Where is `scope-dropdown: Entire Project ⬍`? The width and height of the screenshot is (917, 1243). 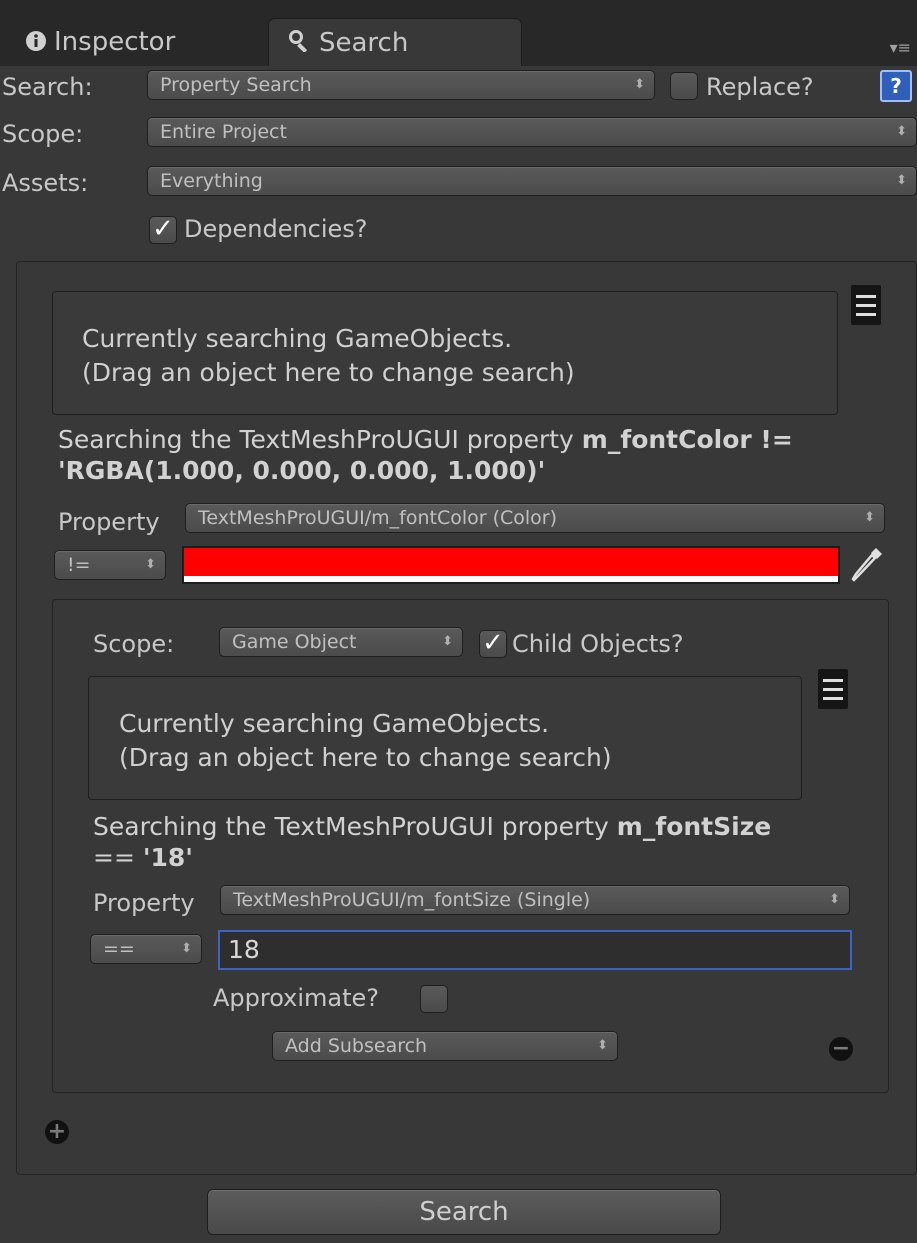
scope-dropdown: Entire Project ⬍ is located at coordinates (532, 132).